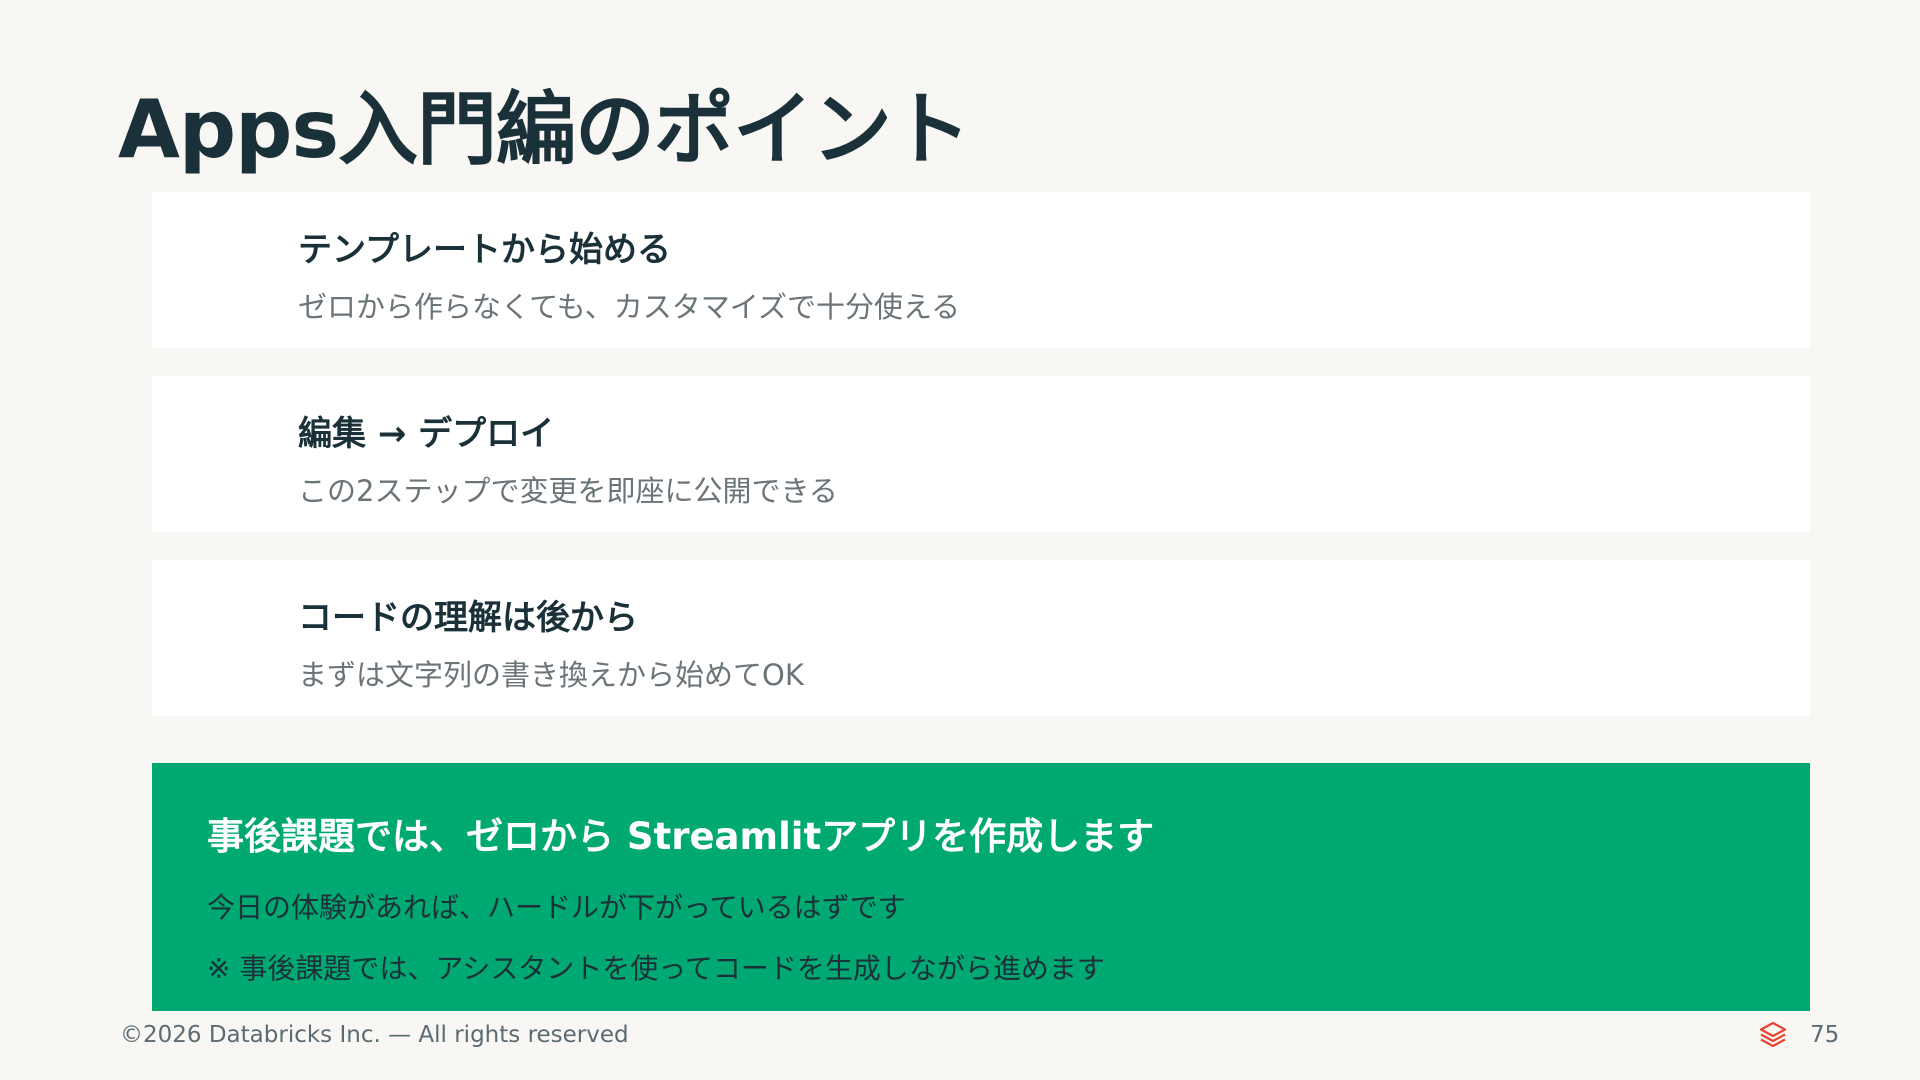 The height and width of the screenshot is (1080, 1920). I want to click on slide-title: Apps入門編のポイント, so click(544, 129).